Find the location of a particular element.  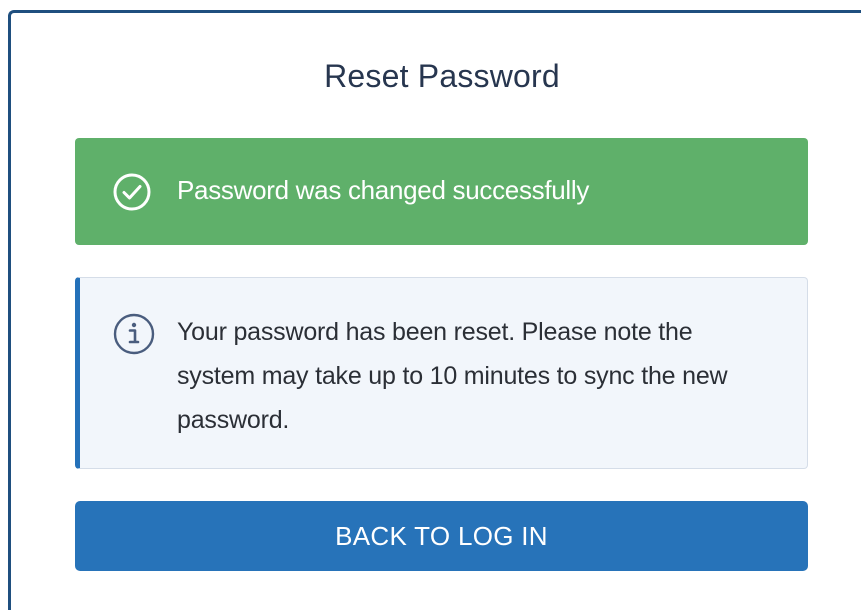

info-circle-icon is located at coordinates (134, 334).